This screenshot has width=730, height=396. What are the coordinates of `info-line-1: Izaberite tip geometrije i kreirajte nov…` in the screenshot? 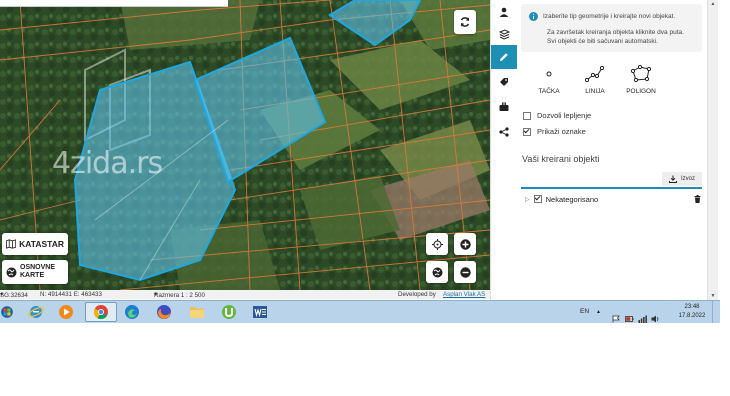 It's located at (609, 16).